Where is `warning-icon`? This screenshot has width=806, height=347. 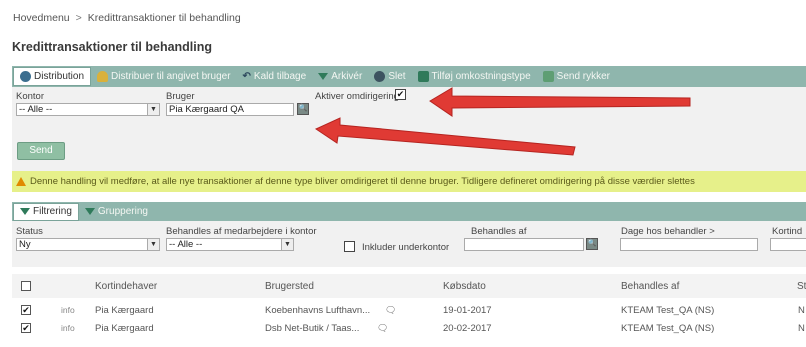
warning-icon is located at coordinates (21, 181).